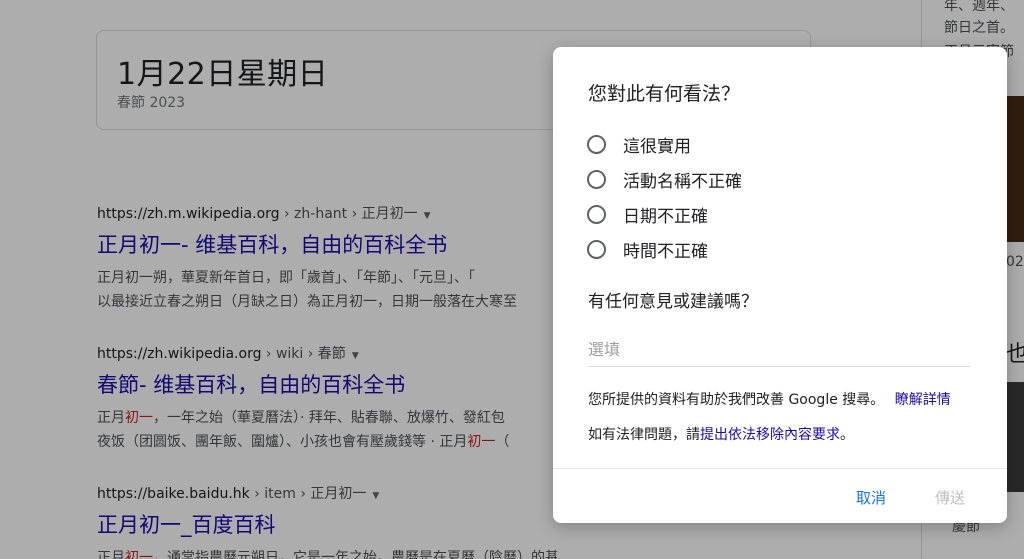  What do you see at coordinates (923, 400) in the screenshot?
I see `learn-more-link: 瞭解詳情` at bounding box center [923, 400].